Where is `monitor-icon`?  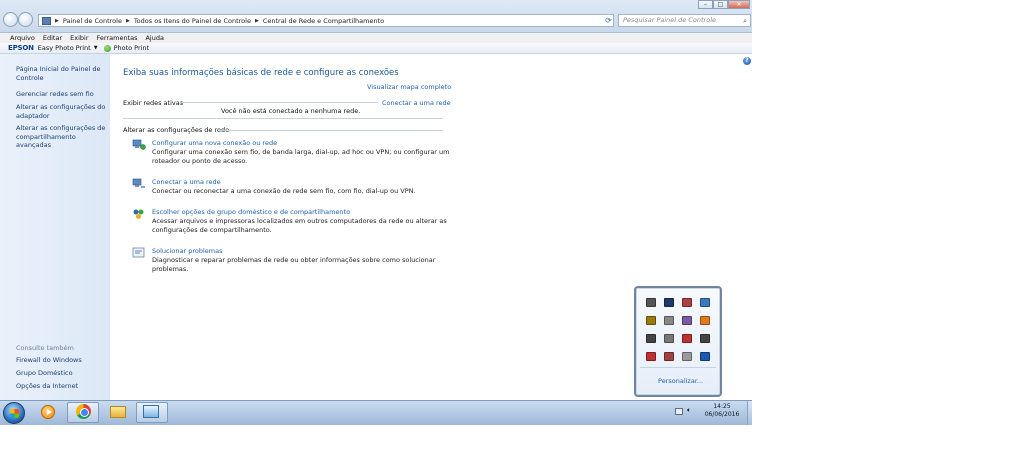
monitor-icon is located at coordinates (669, 302).